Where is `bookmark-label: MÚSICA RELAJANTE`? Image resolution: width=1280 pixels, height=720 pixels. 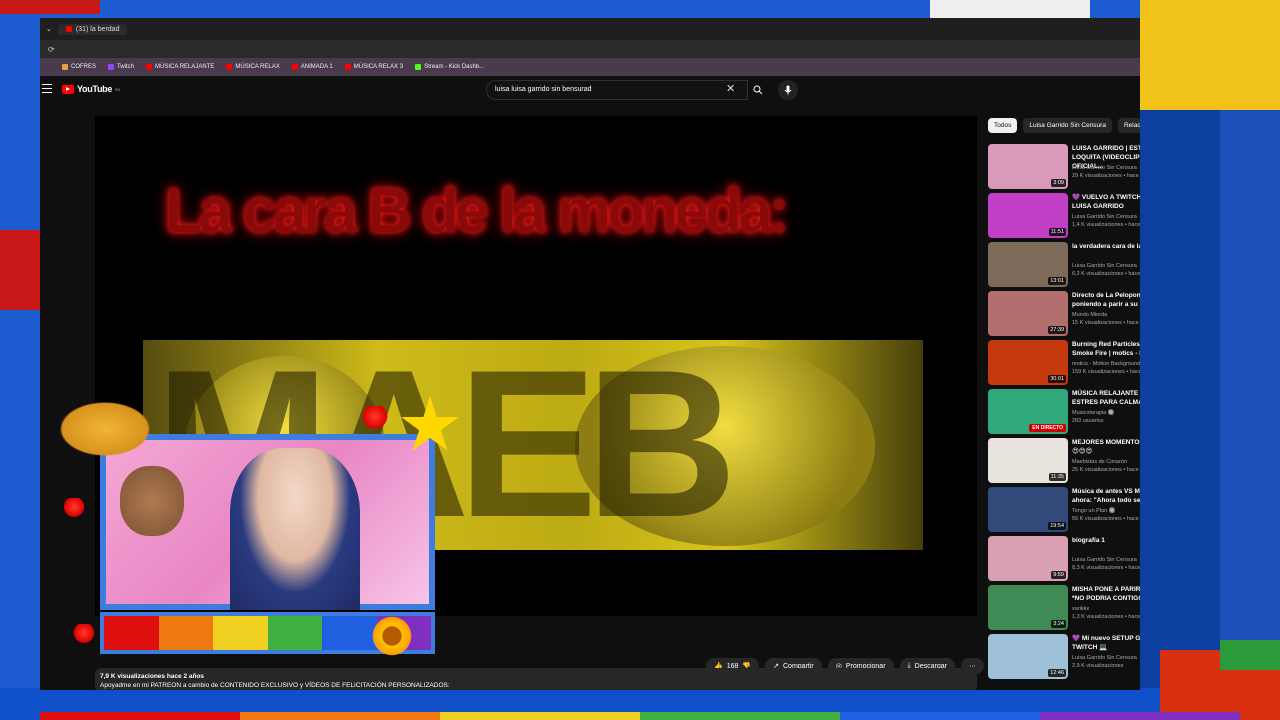 bookmark-label: MÚSICA RELAJANTE is located at coordinates (185, 67).